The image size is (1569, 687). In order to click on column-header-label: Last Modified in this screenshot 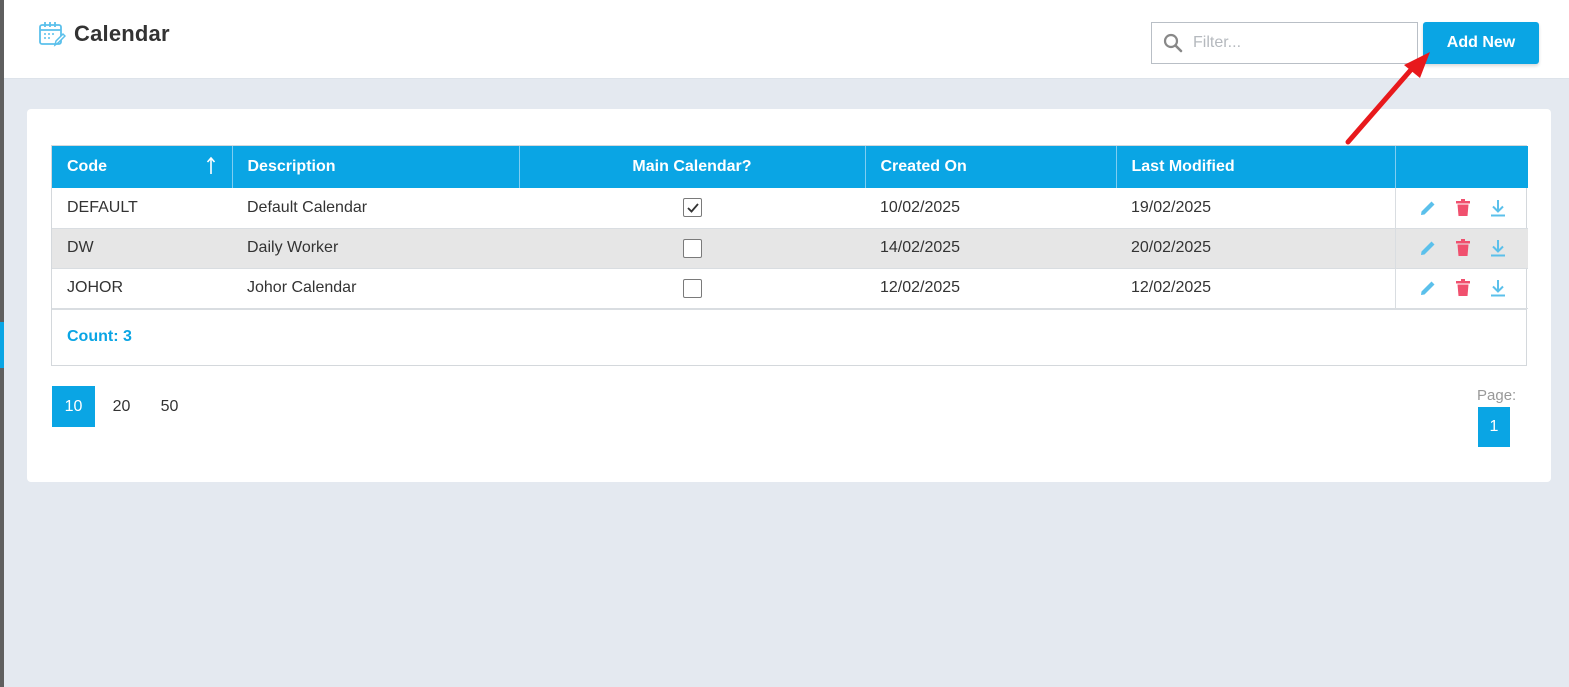, I will do `click(1183, 166)`.